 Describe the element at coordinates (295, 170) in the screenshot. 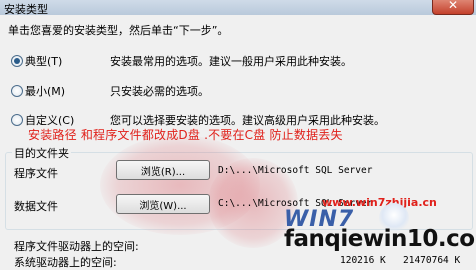

I see `program-files-path: D:\...\Microsoft SQL Server` at that location.